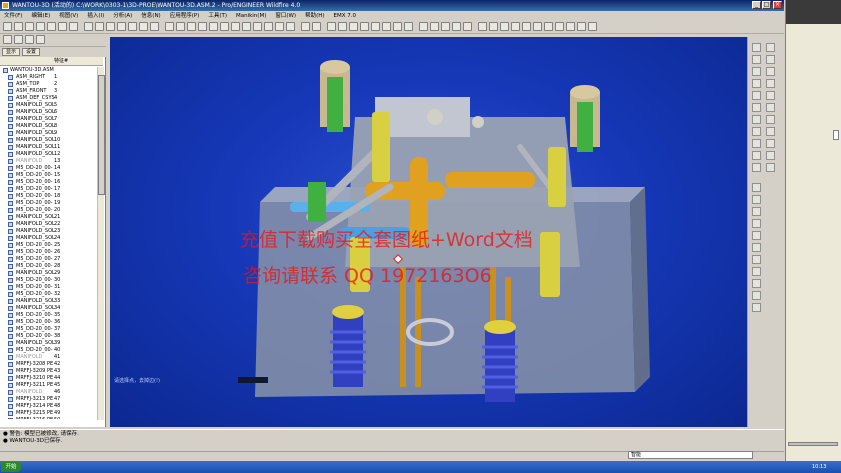 The image size is (841, 473). Describe the element at coordinates (50, 245) in the screenshot. I see `tree-item: M5_DD-20_00- 25` at that location.